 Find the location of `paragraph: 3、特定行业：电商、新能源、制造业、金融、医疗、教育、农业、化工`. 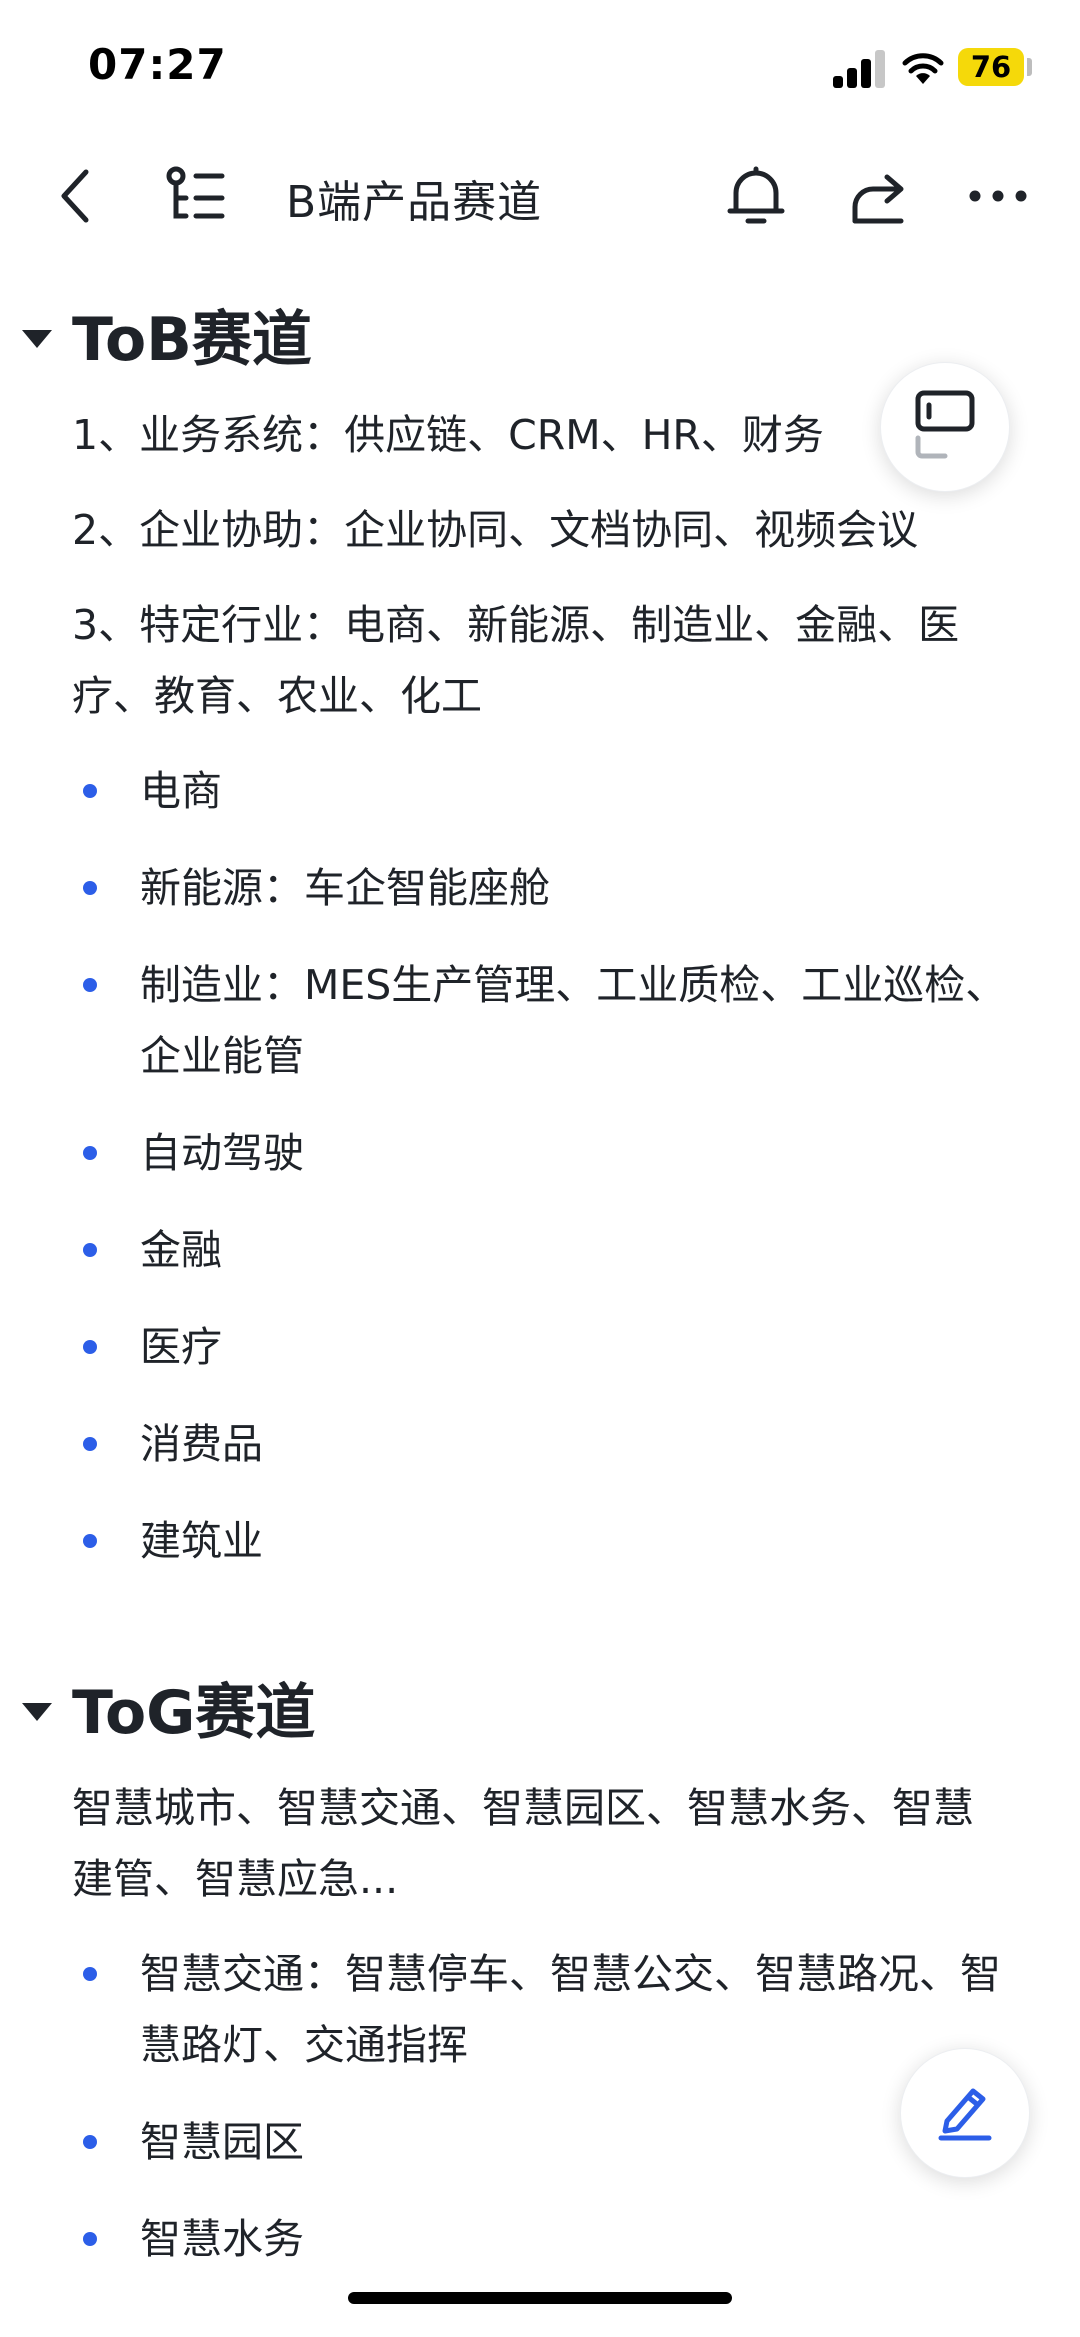

paragraph: 3、特定行业：电商、新能源、制造业、金融、医疗、教育、农业、化工 is located at coordinates (516, 660).